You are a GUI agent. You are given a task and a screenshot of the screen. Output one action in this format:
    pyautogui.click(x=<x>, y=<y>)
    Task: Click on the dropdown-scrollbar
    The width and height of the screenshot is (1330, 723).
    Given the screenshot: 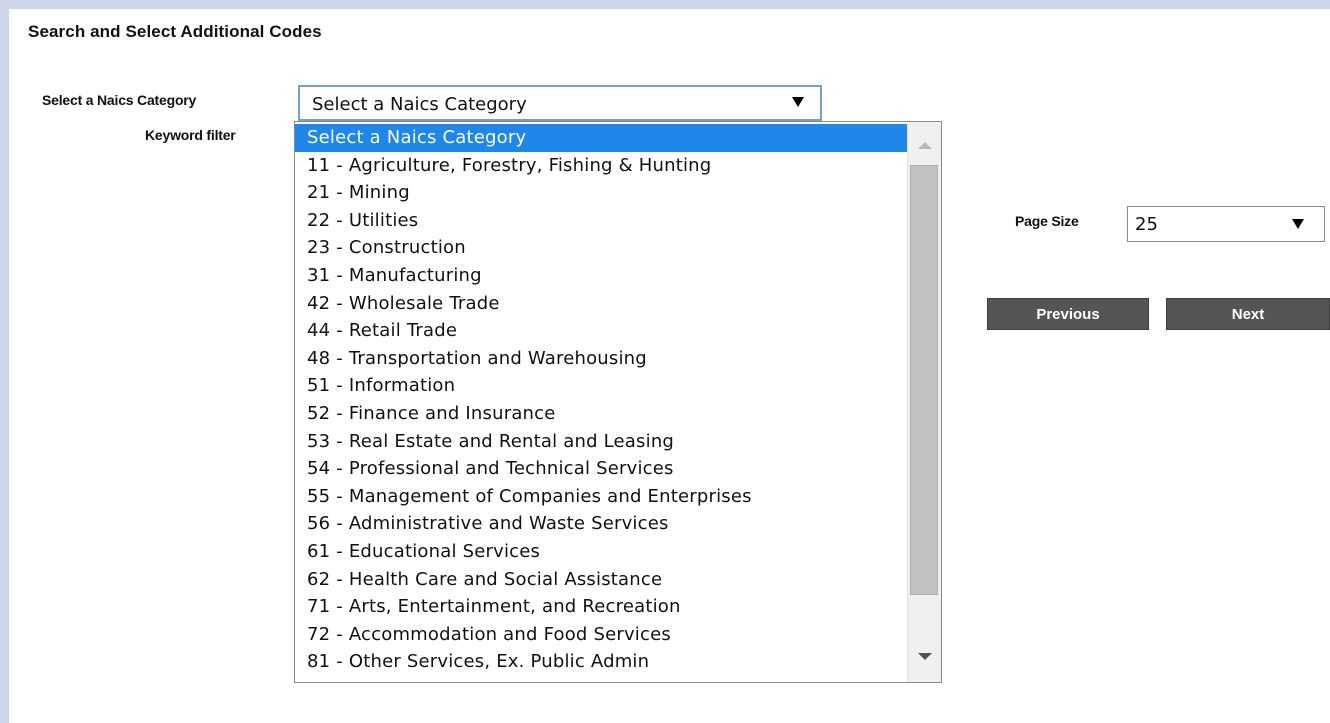 What is the action you would take?
    pyautogui.click(x=924, y=402)
    